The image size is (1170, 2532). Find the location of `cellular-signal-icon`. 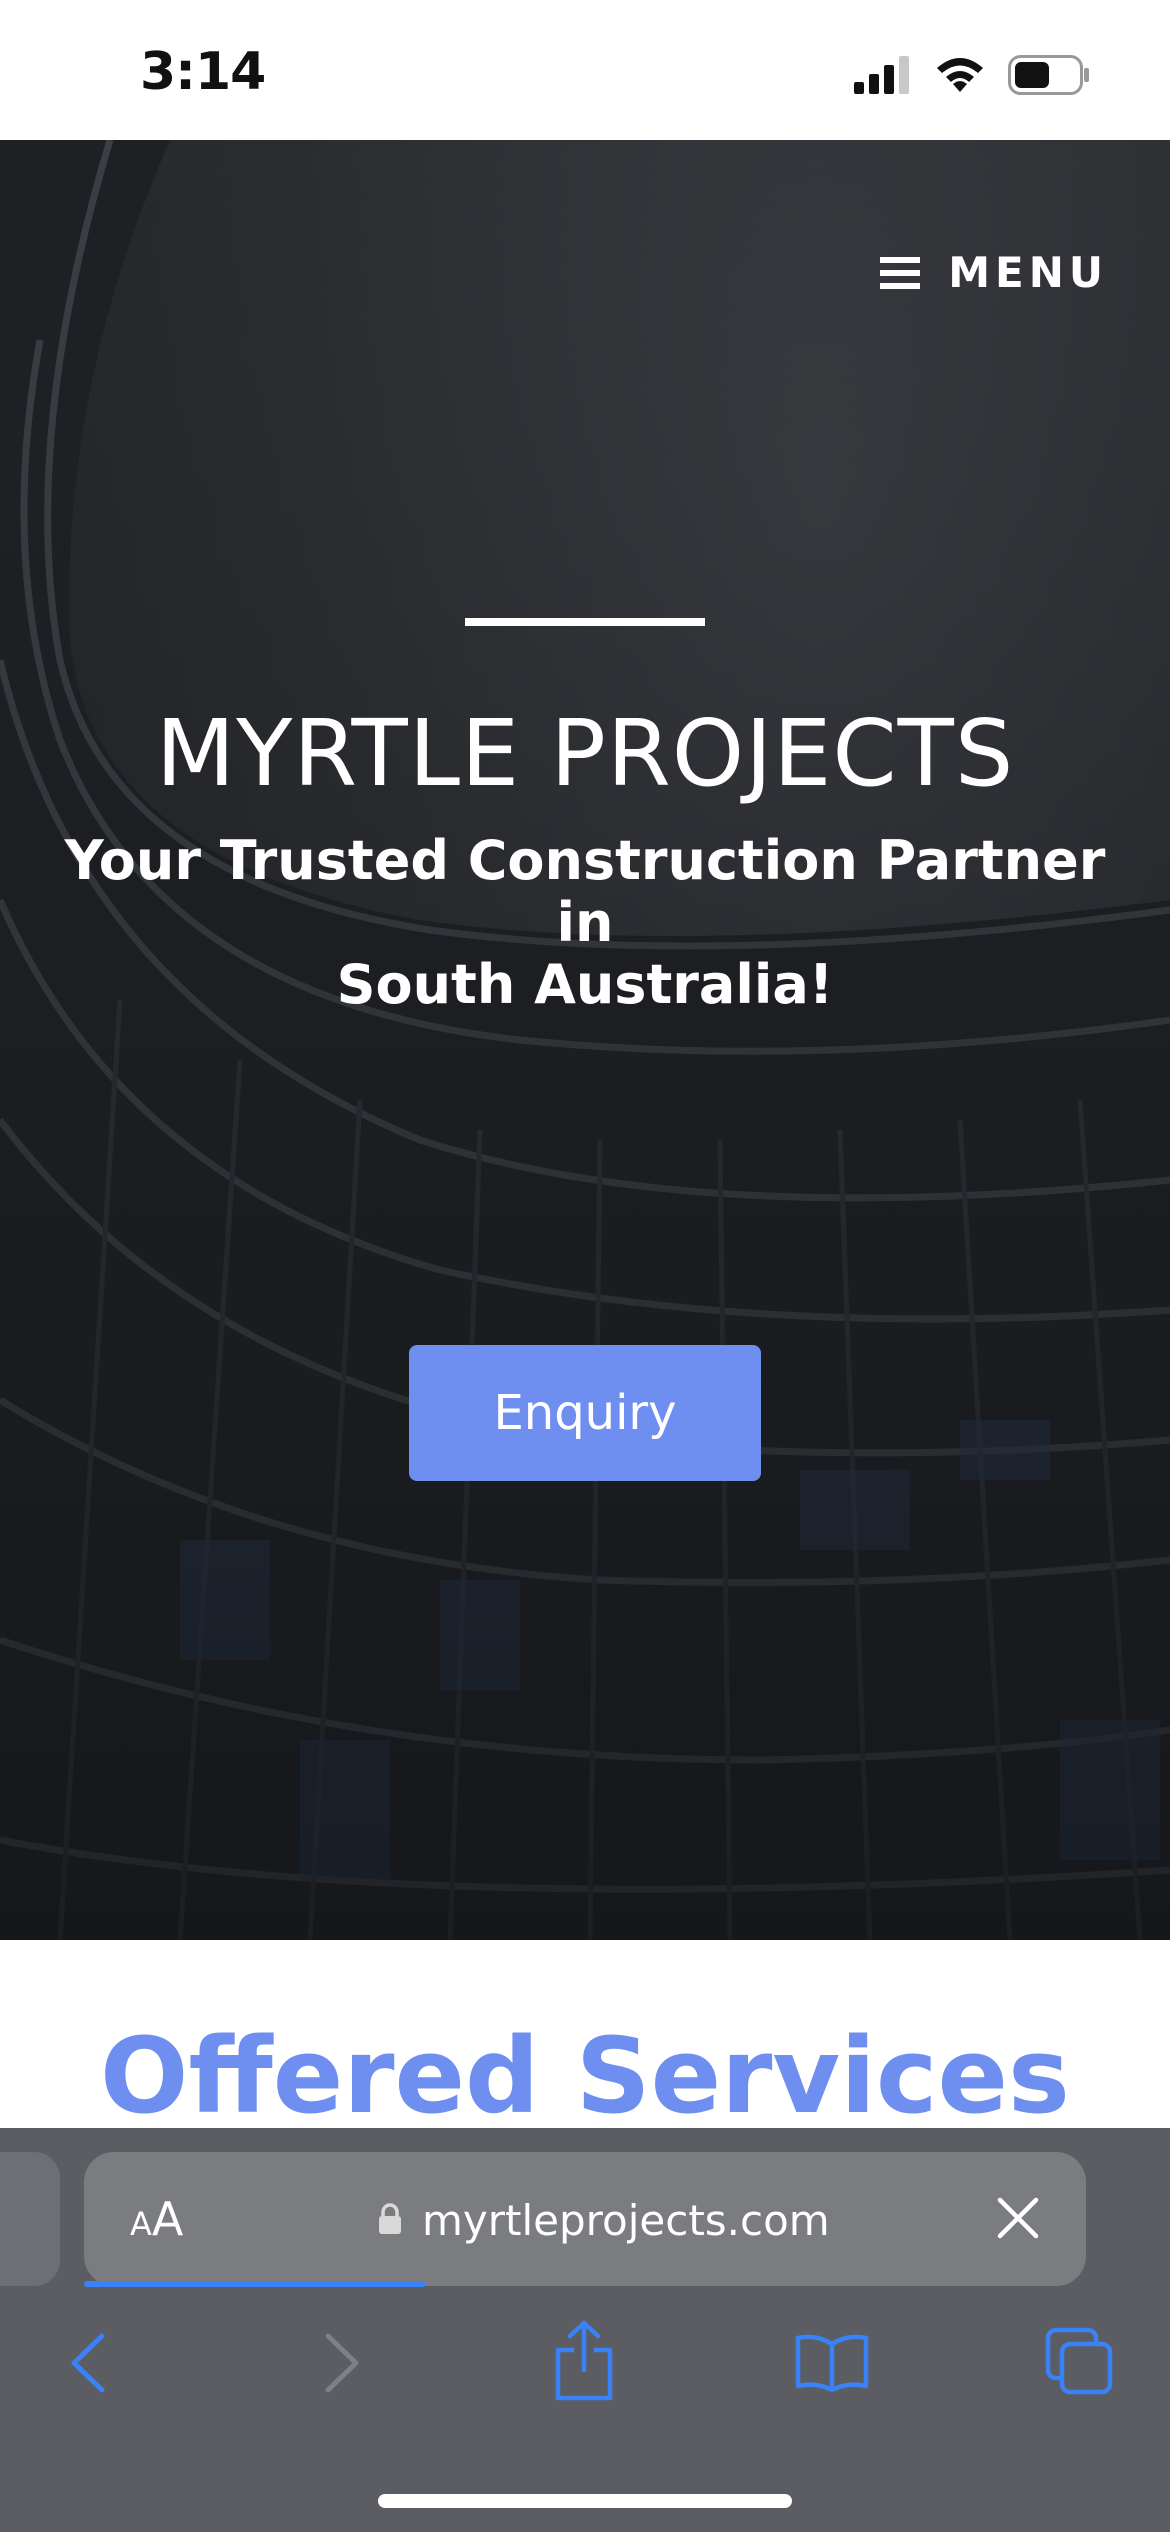

cellular-signal-icon is located at coordinates (881, 75).